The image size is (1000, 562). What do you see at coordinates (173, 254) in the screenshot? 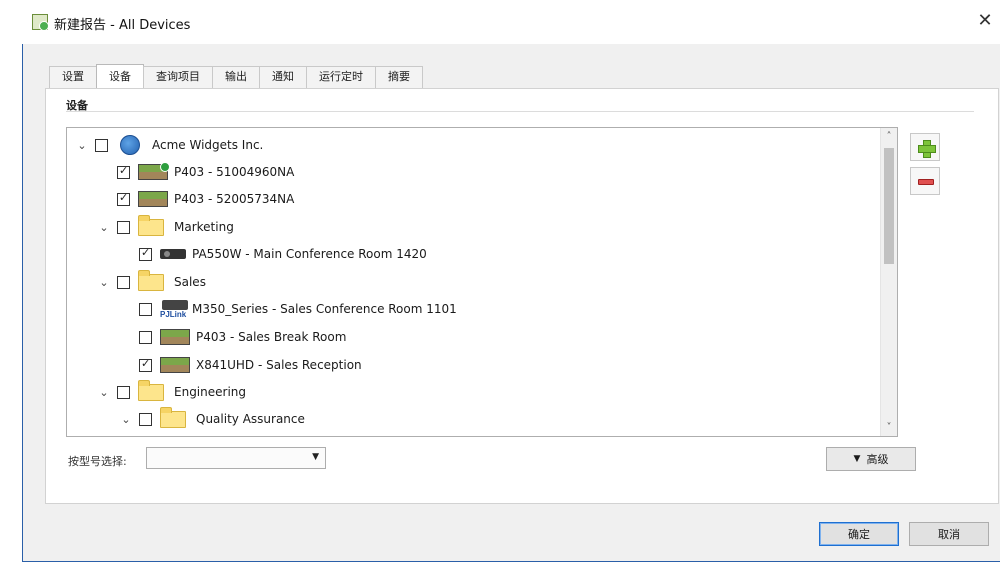
I see `dark-projector-icon` at bounding box center [173, 254].